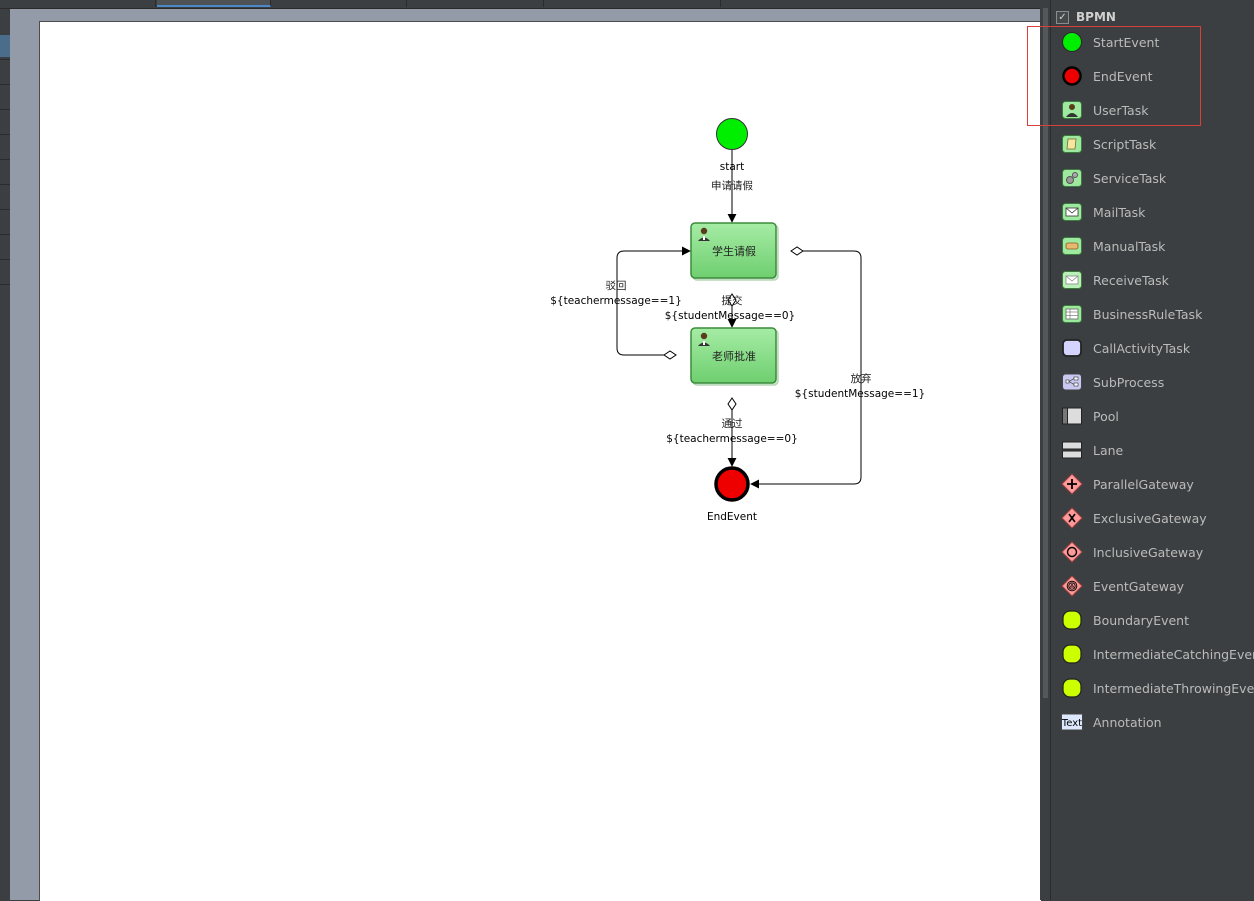 The width and height of the screenshot is (1254, 901). I want to click on palette-item-business-rule-task: BusinessRuleTask, so click(1131, 314).